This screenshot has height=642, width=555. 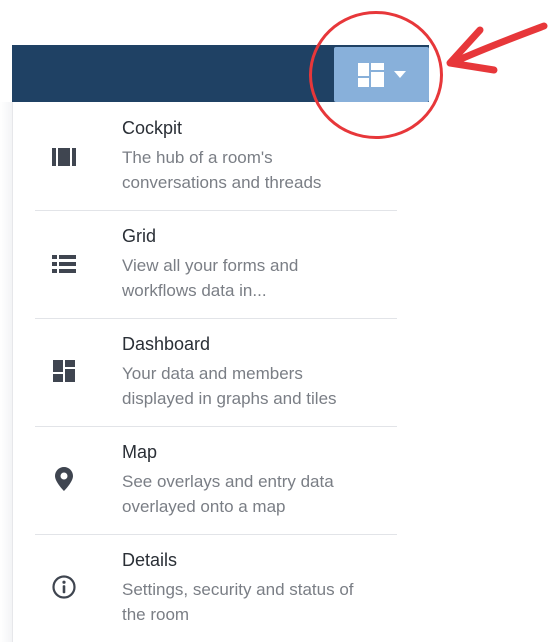 I want to click on menu-item-title: Dashboard, so click(x=166, y=344).